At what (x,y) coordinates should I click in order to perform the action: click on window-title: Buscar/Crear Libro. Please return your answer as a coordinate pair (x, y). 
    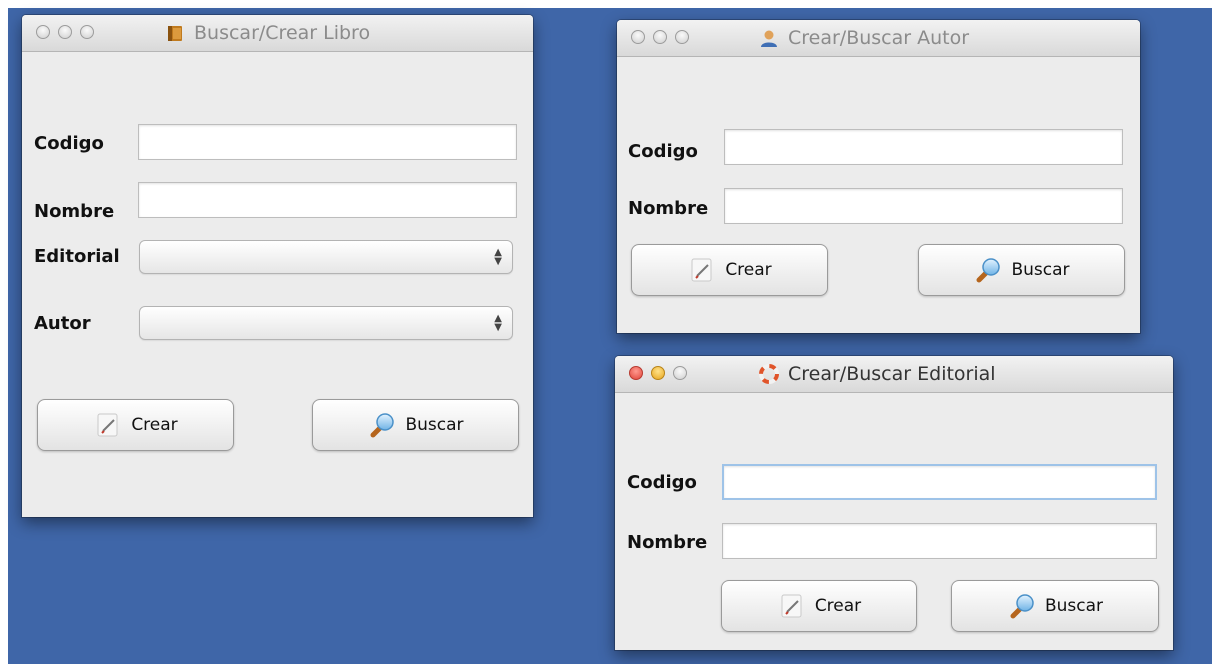
    Looking at the image, I should click on (282, 33).